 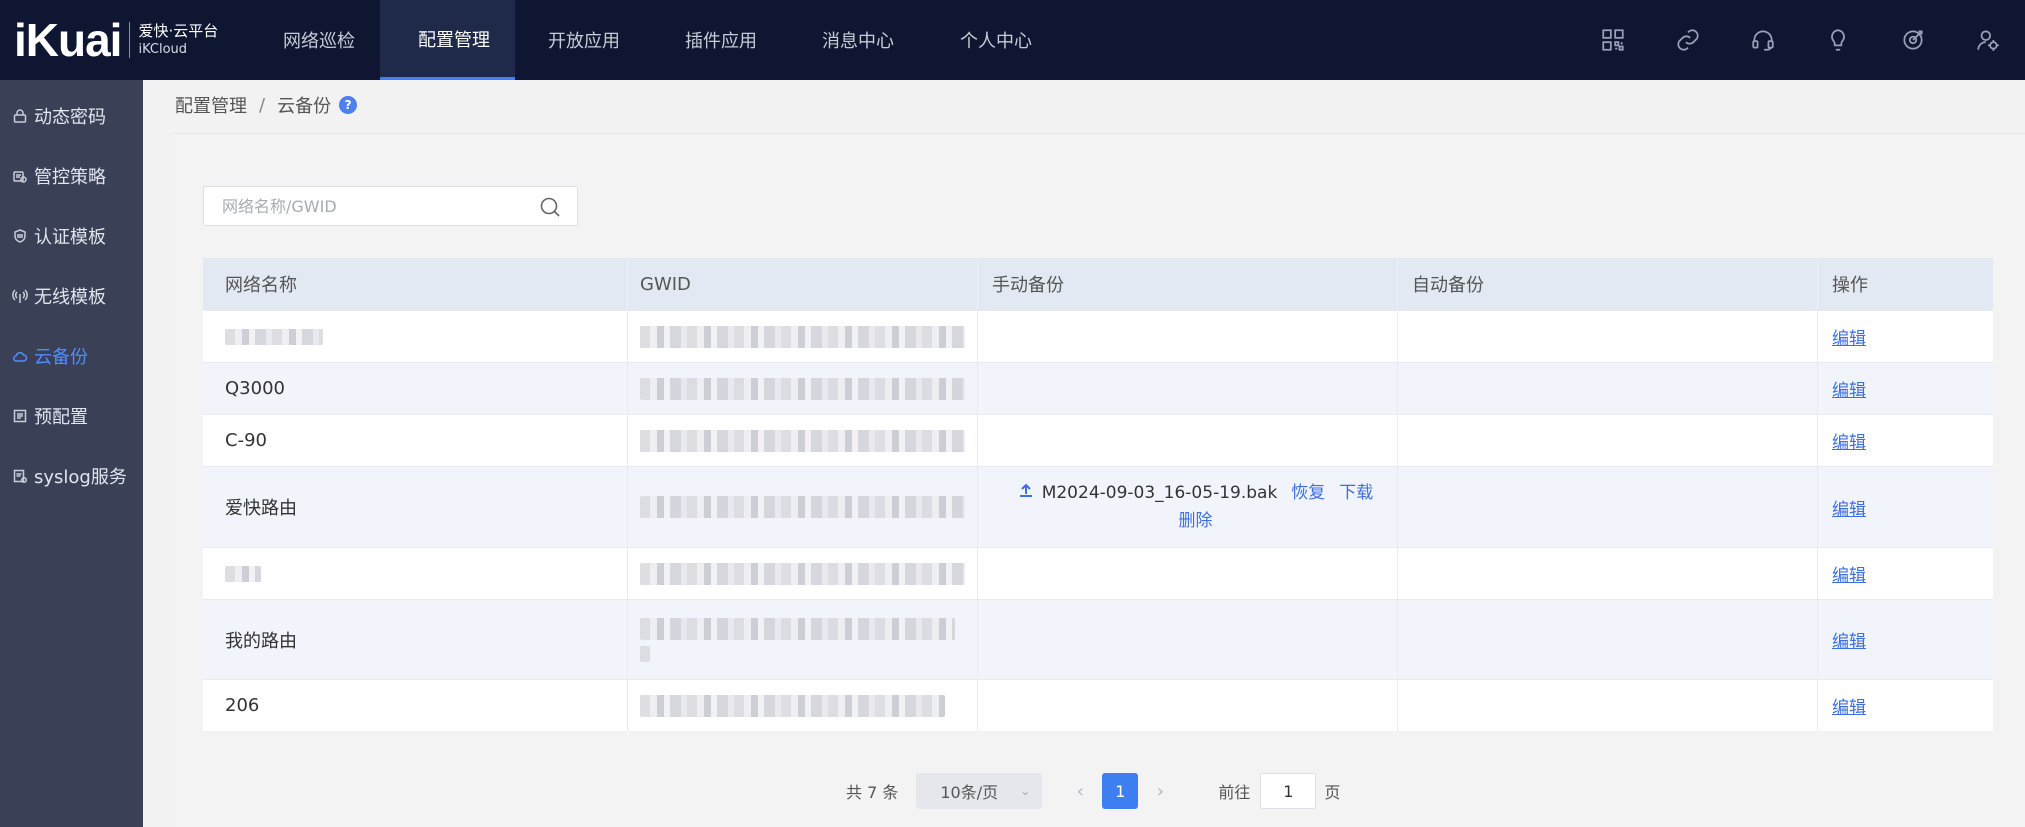 I want to click on logo-mark: iKuai, so click(x=68, y=40).